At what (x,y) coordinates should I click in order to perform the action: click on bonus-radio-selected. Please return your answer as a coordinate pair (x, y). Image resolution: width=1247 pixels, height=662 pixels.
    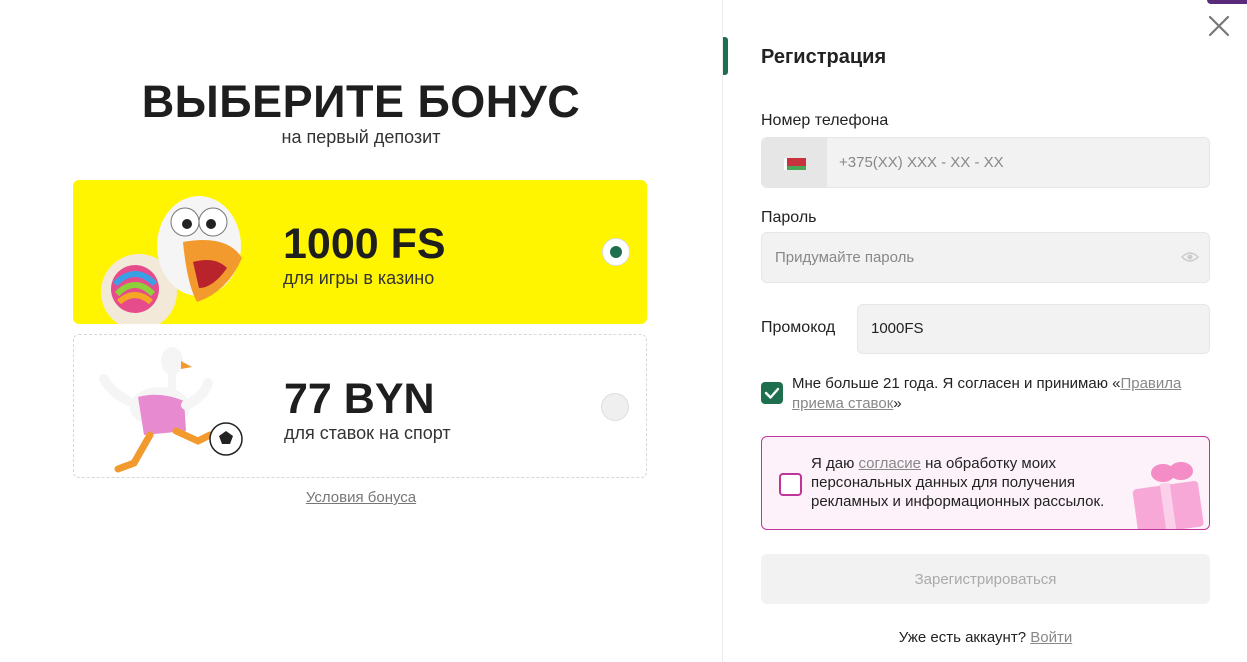
    Looking at the image, I should click on (616, 252).